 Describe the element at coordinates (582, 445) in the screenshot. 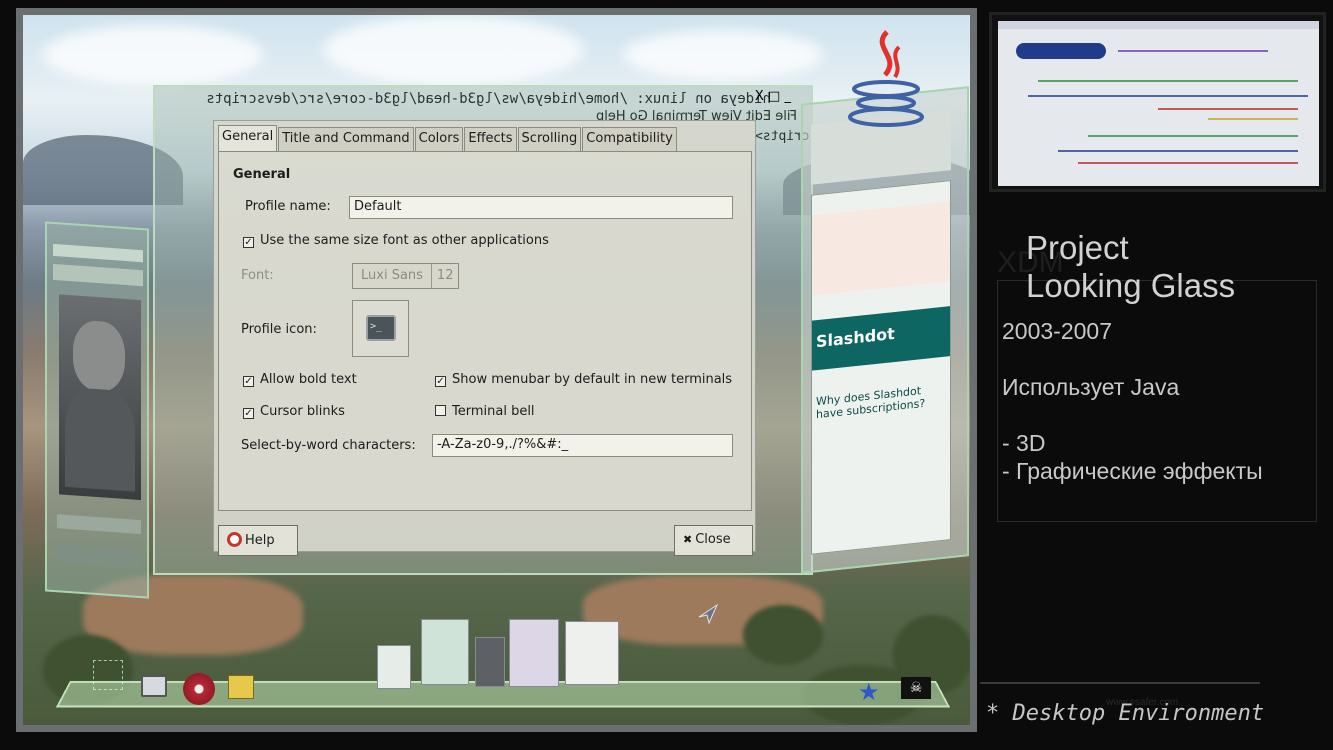

I see `select-word-input: -A-Za-z0-9,./?%&#:_` at that location.